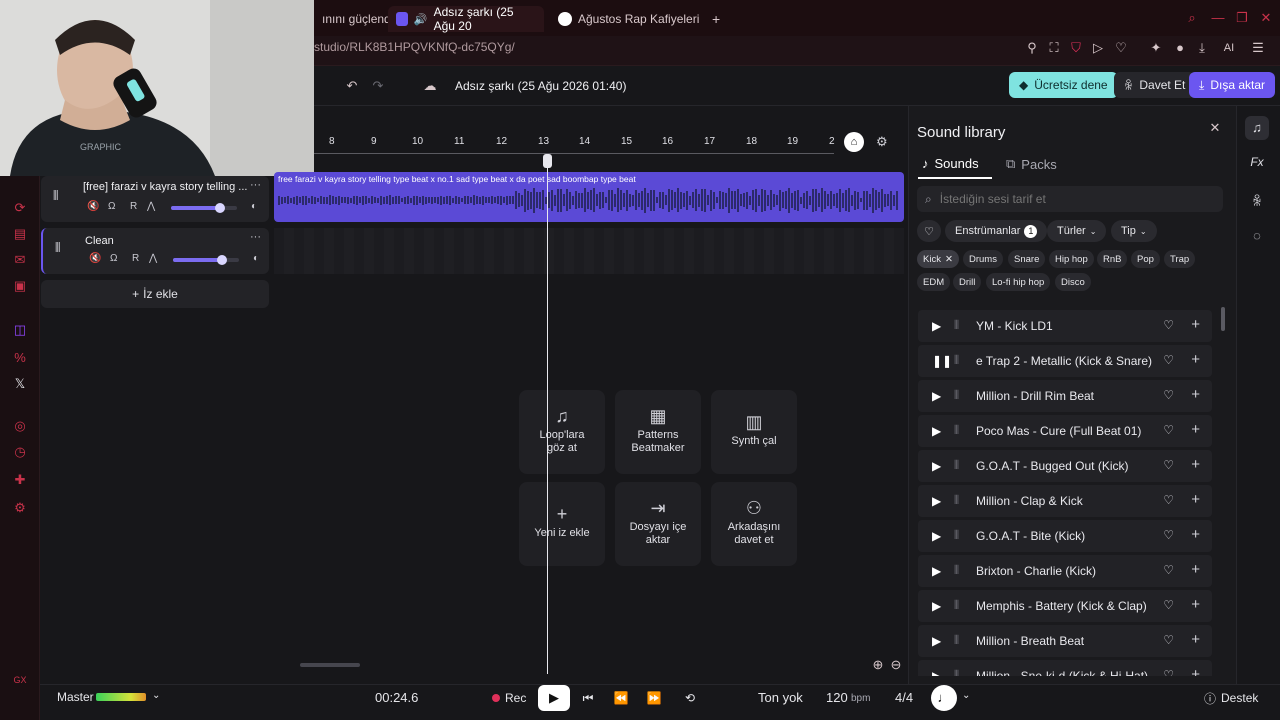 This screenshot has height=720, width=1280. Describe the element at coordinates (256, 258) in the screenshot. I see `pan-knob-icon: ◐` at that location.